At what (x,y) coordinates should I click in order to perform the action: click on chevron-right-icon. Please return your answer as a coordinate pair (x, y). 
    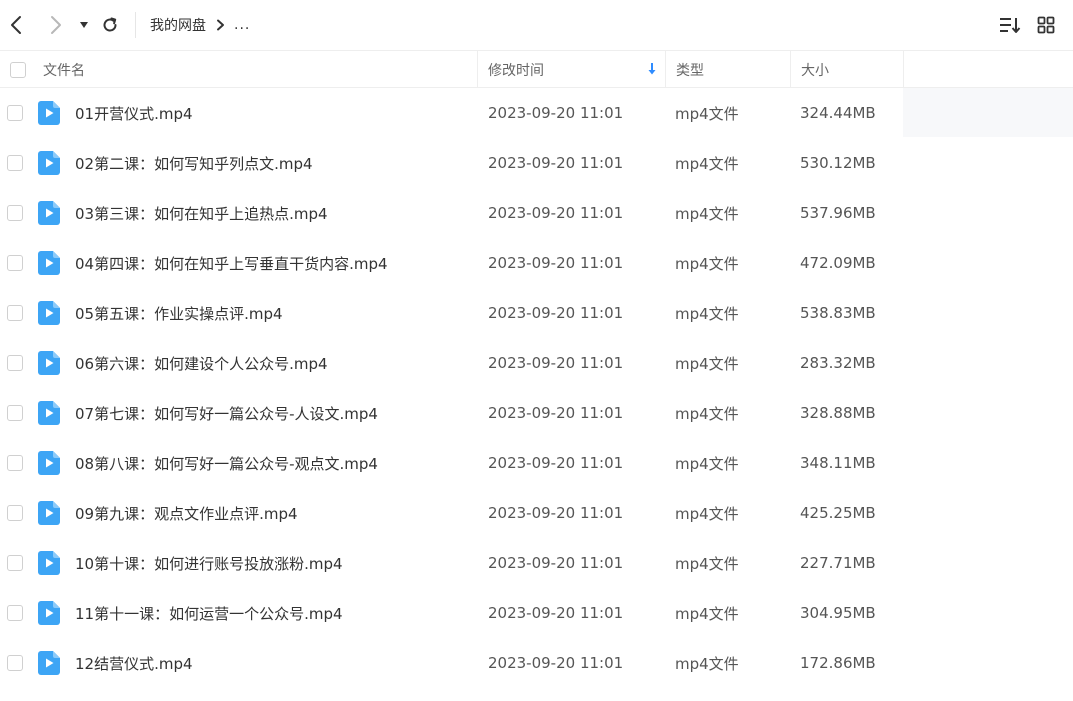
    Looking at the image, I should click on (56, 25).